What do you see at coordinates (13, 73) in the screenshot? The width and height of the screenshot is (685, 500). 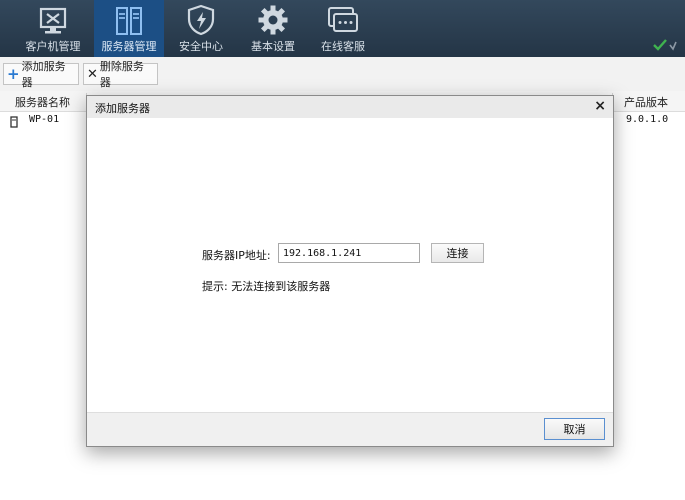 I see `plus-icon: +` at bounding box center [13, 73].